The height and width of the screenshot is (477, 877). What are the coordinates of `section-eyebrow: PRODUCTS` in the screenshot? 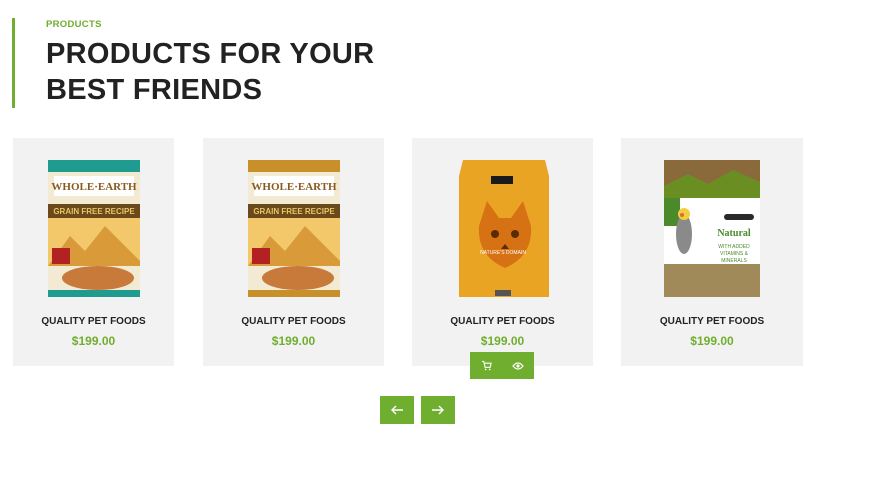 It's located at (74, 24).